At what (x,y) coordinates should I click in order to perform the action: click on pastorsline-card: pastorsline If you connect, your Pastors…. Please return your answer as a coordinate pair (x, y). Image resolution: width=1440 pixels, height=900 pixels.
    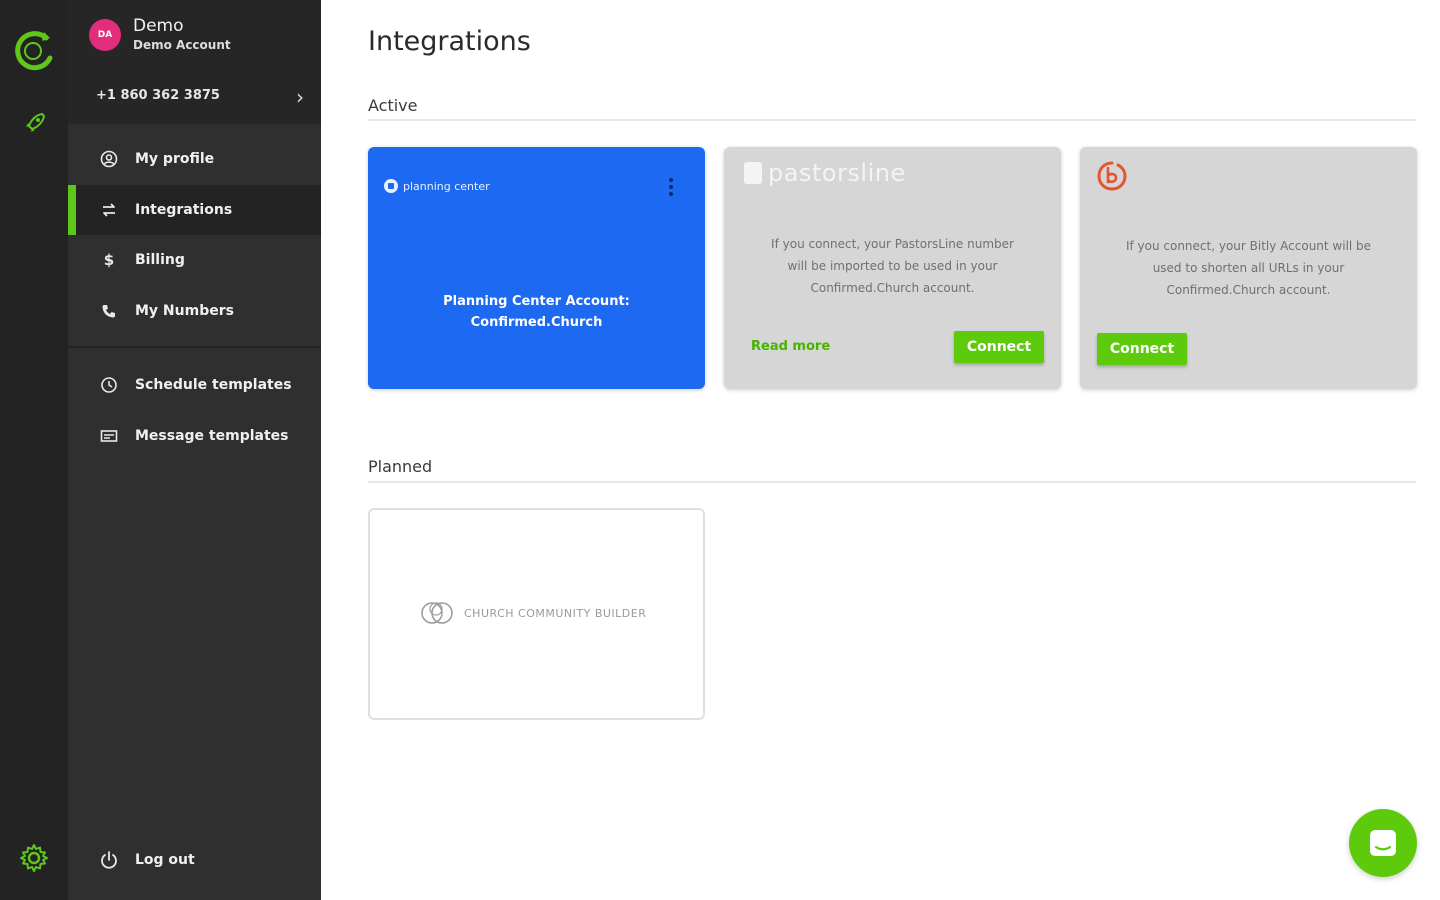
    Looking at the image, I should click on (892, 268).